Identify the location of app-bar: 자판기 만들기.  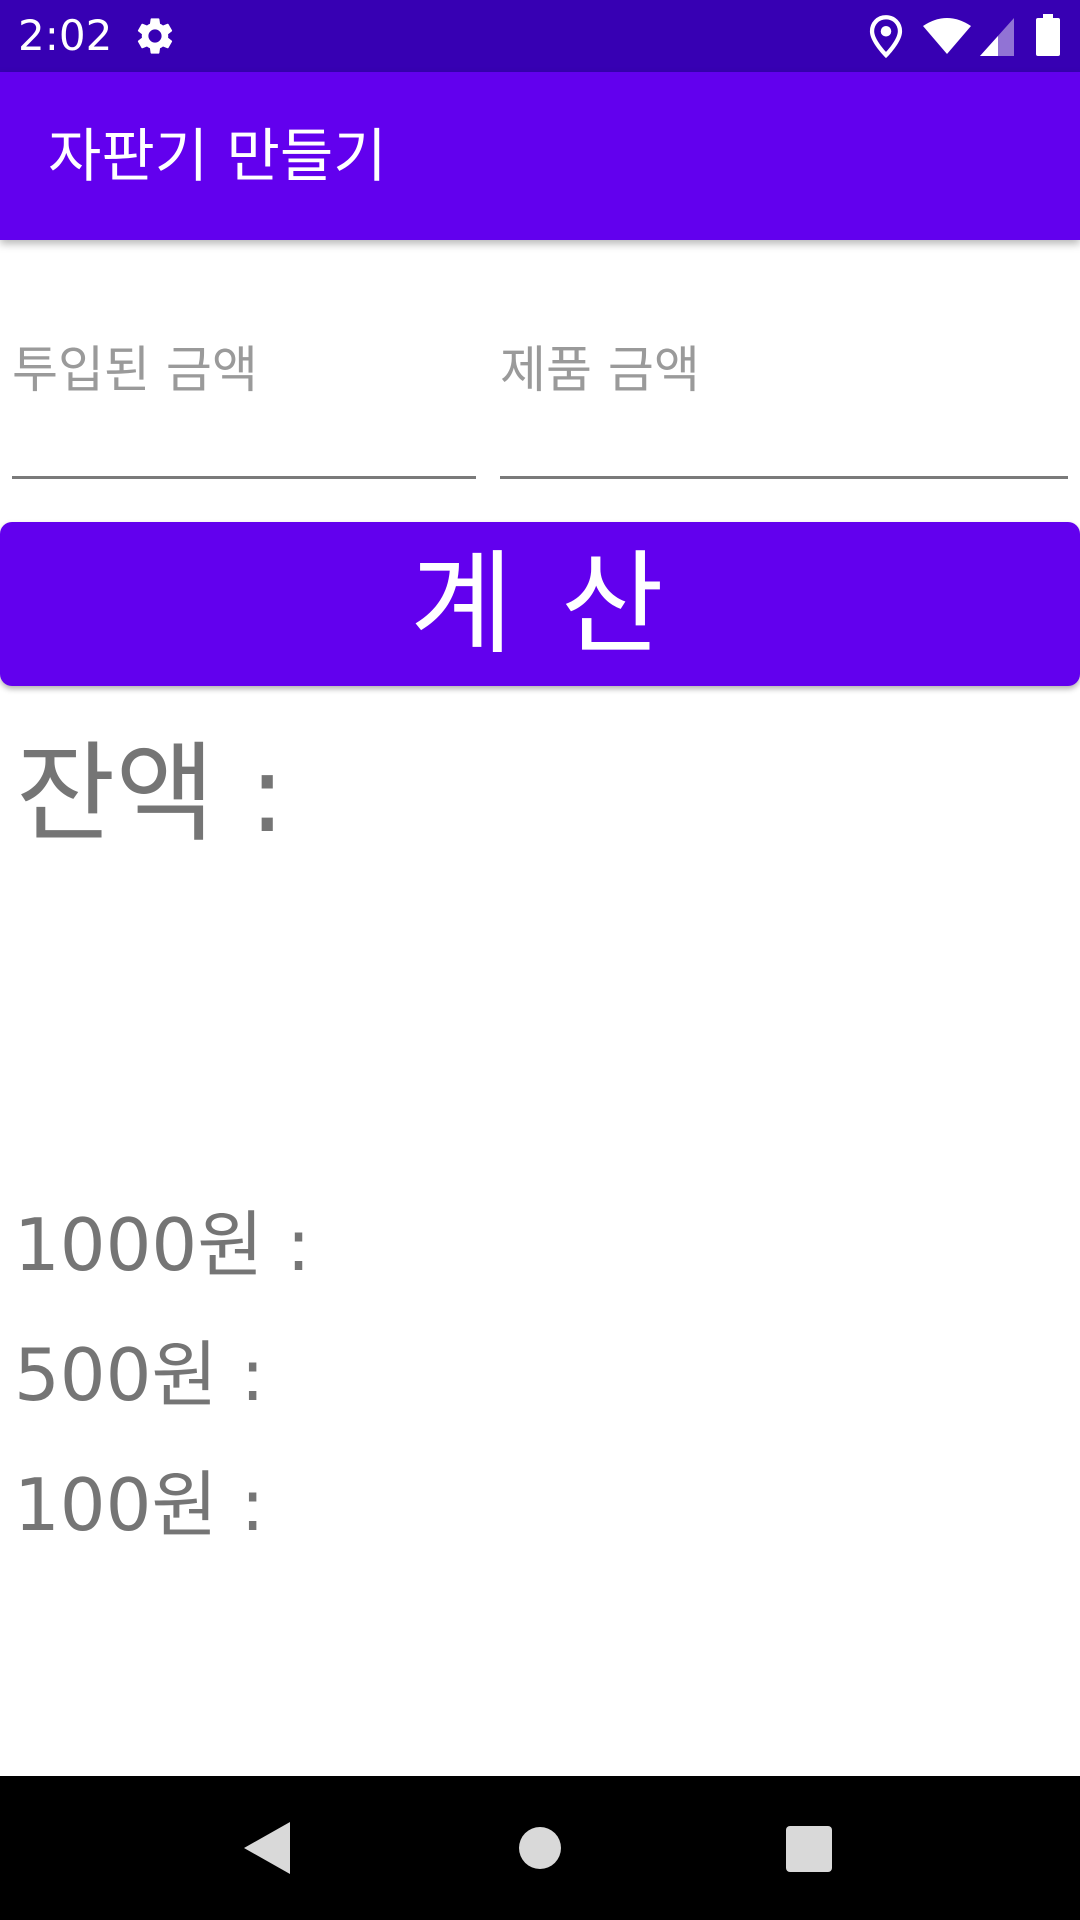
(540, 156).